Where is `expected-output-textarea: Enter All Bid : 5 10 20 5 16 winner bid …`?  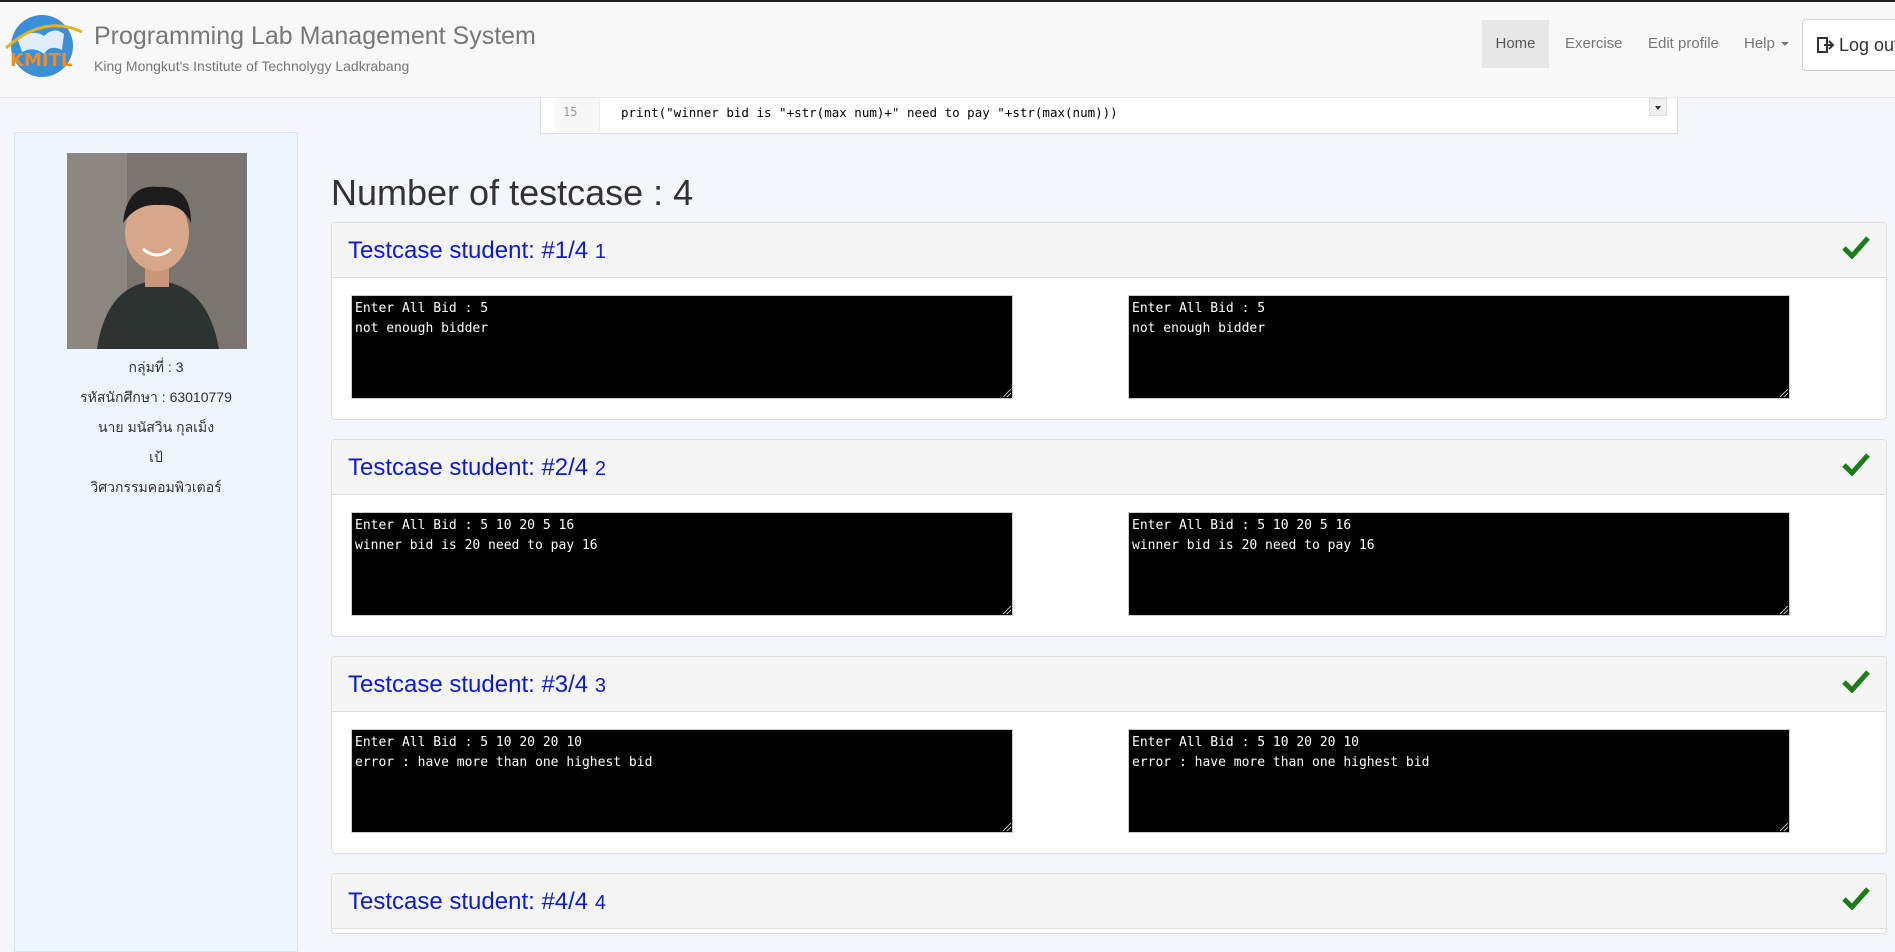
expected-output-textarea: Enter All Bid : 5 10 20 5 16 winner bid … is located at coordinates (1459, 564).